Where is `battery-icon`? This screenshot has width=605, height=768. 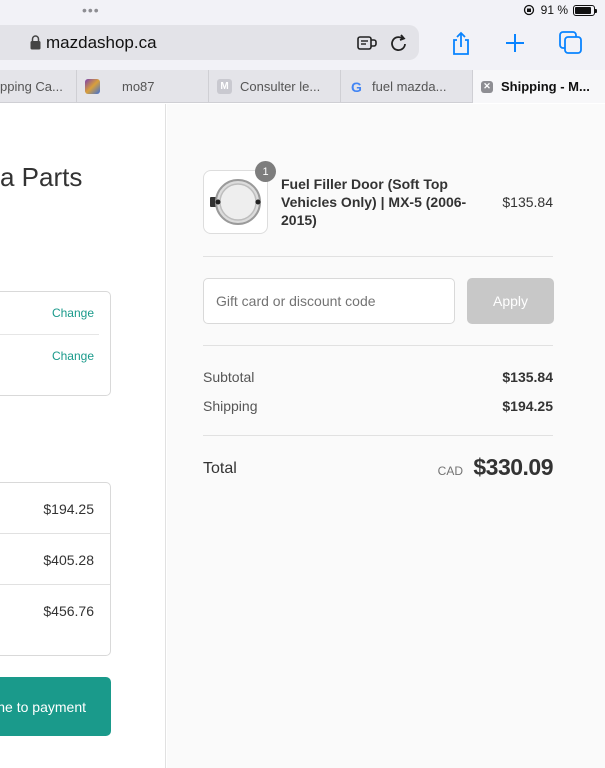
battery-icon is located at coordinates (585, 10).